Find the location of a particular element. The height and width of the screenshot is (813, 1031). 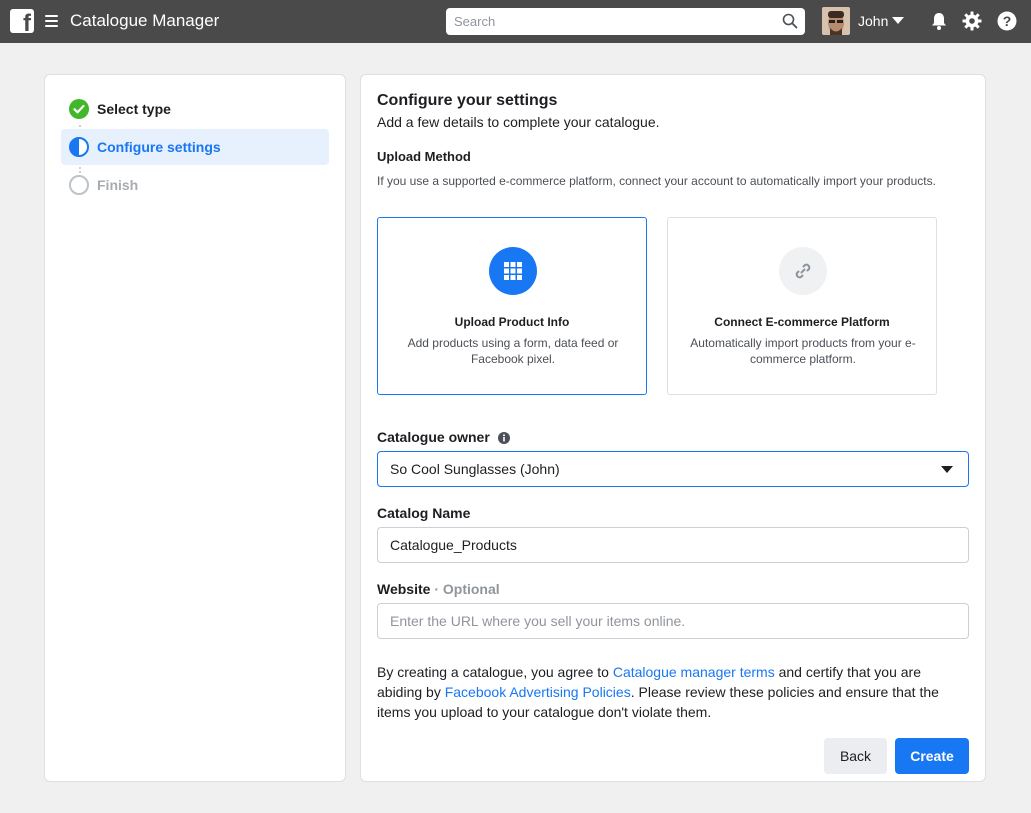

avatar is located at coordinates (836, 21).